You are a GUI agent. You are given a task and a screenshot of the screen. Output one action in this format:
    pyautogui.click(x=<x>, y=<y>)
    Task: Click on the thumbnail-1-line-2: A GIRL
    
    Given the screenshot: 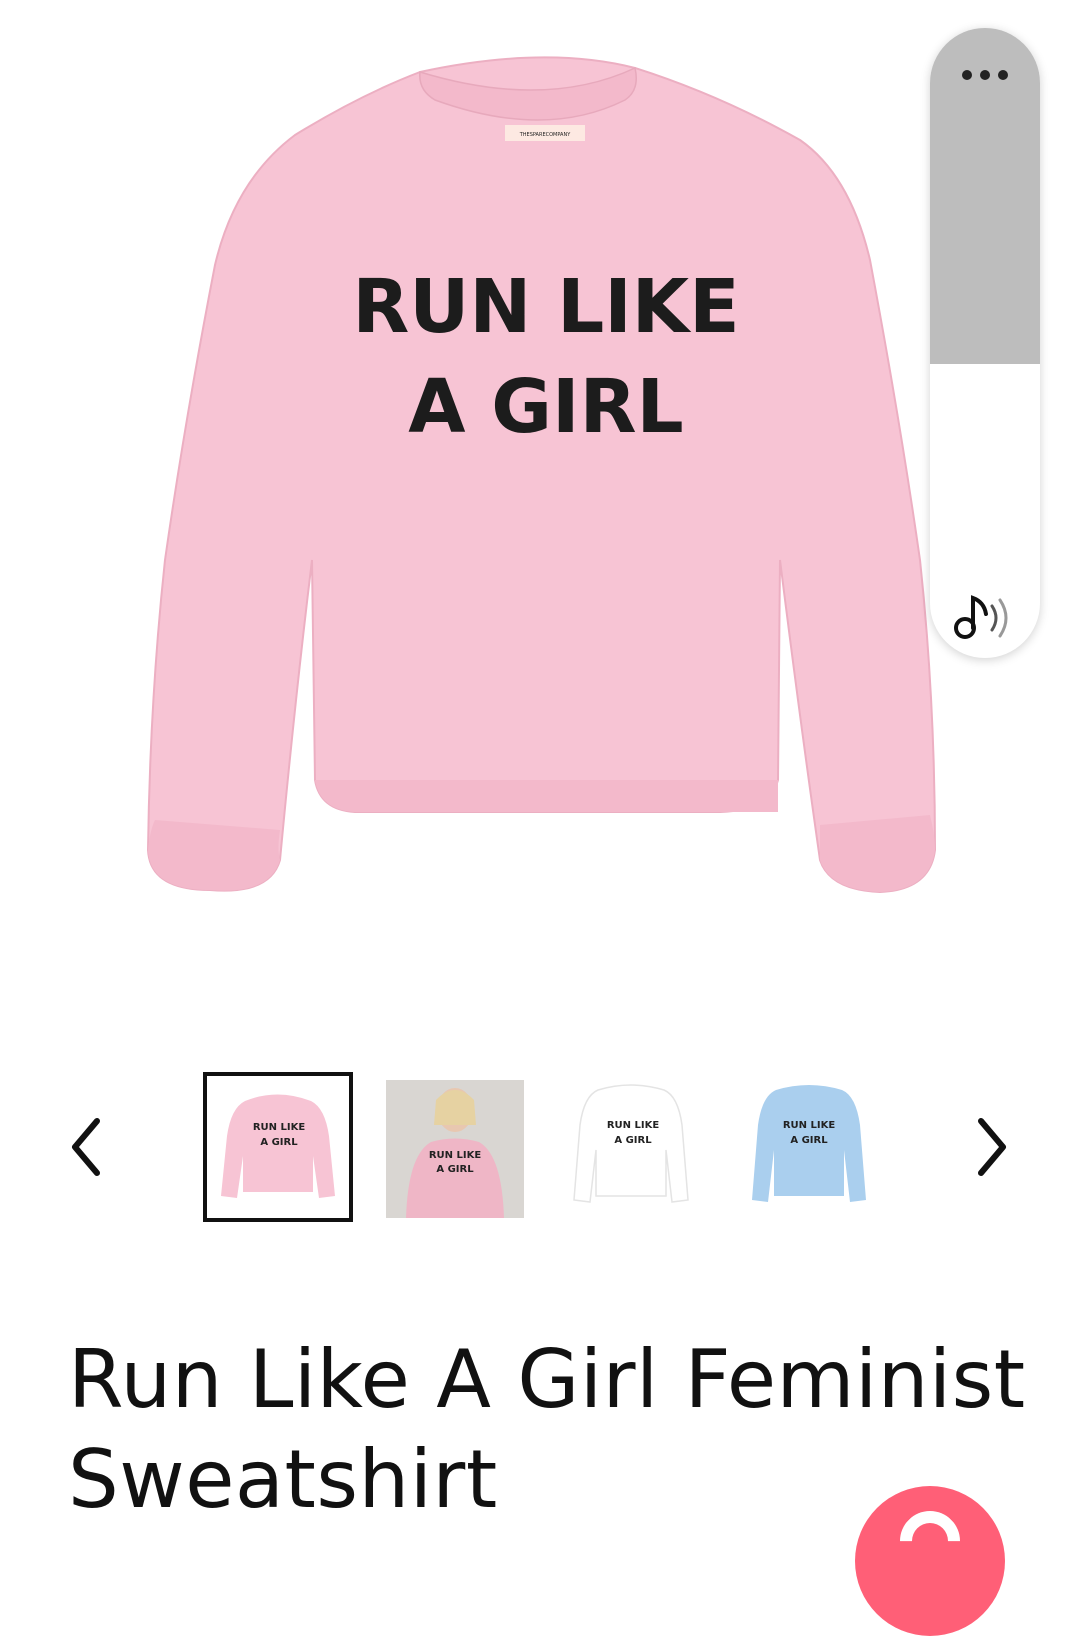 What is the action you would take?
    pyautogui.click(x=279, y=1142)
    